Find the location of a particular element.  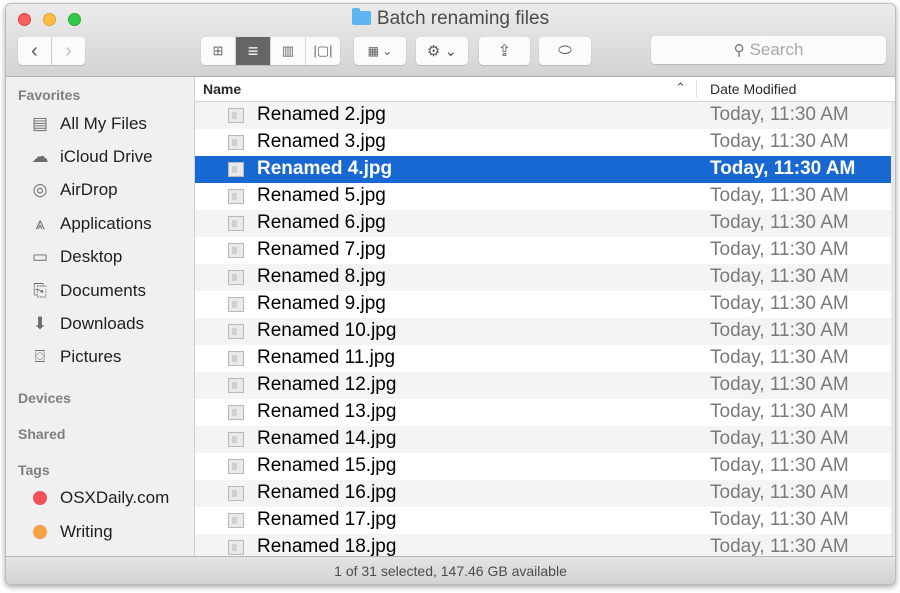

sidebar-item-label: All My Files is located at coordinates (103, 123).